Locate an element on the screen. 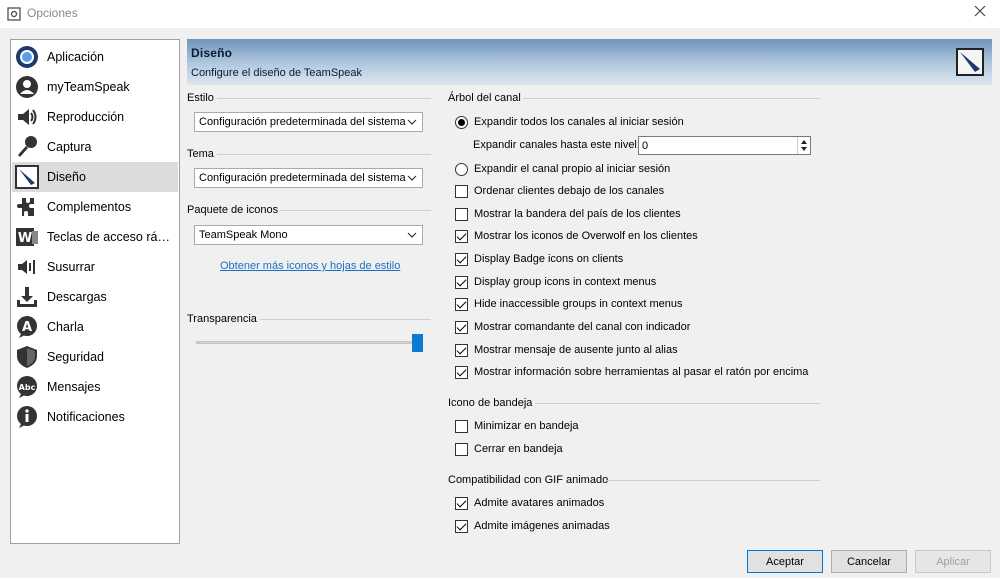 This screenshot has height=578, width=1000. spin-down-icon is located at coordinates (804, 149).